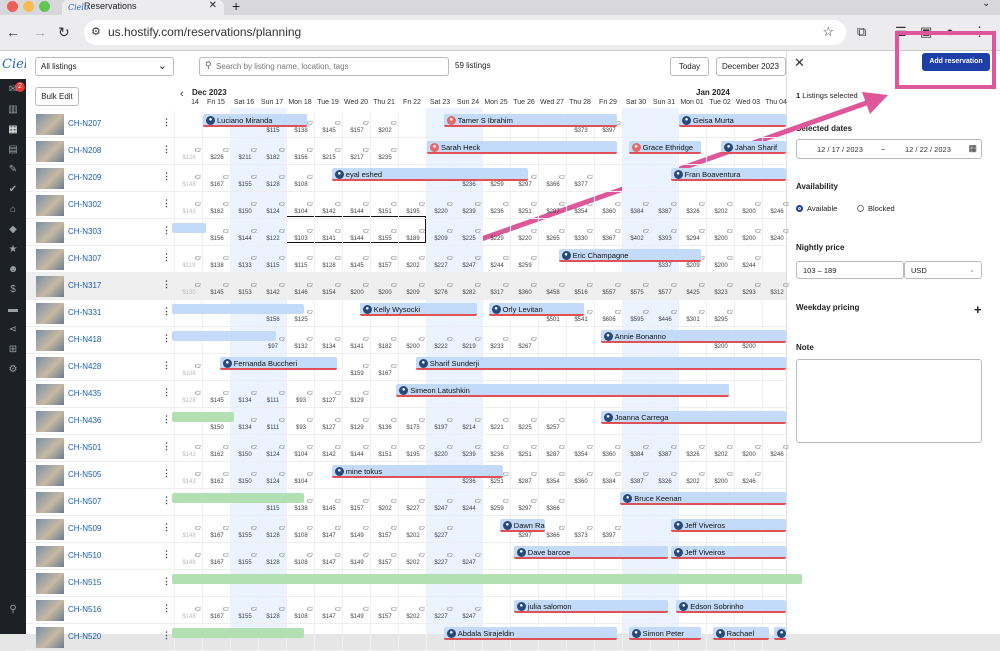 This screenshot has height=651, width=1000. Describe the element at coordinates (278, 363) in the screenshot. I see `reservation-bar: ● Fernanda Buccheri` at that location.